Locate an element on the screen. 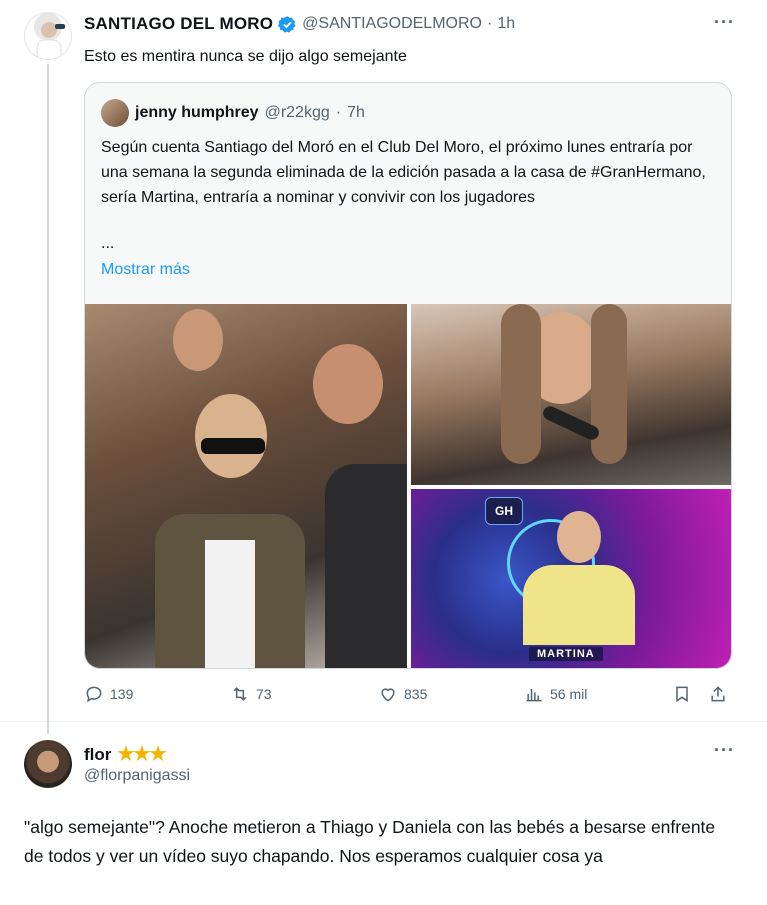  views-count: 56 mil is located at coordinates (569, 694).